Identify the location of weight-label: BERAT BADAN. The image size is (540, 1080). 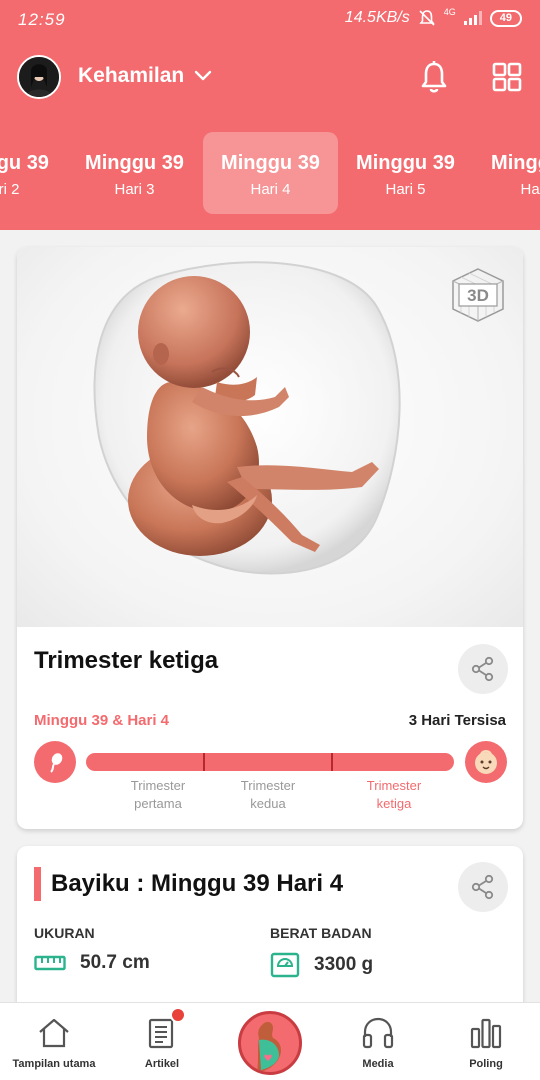
(321, 933).